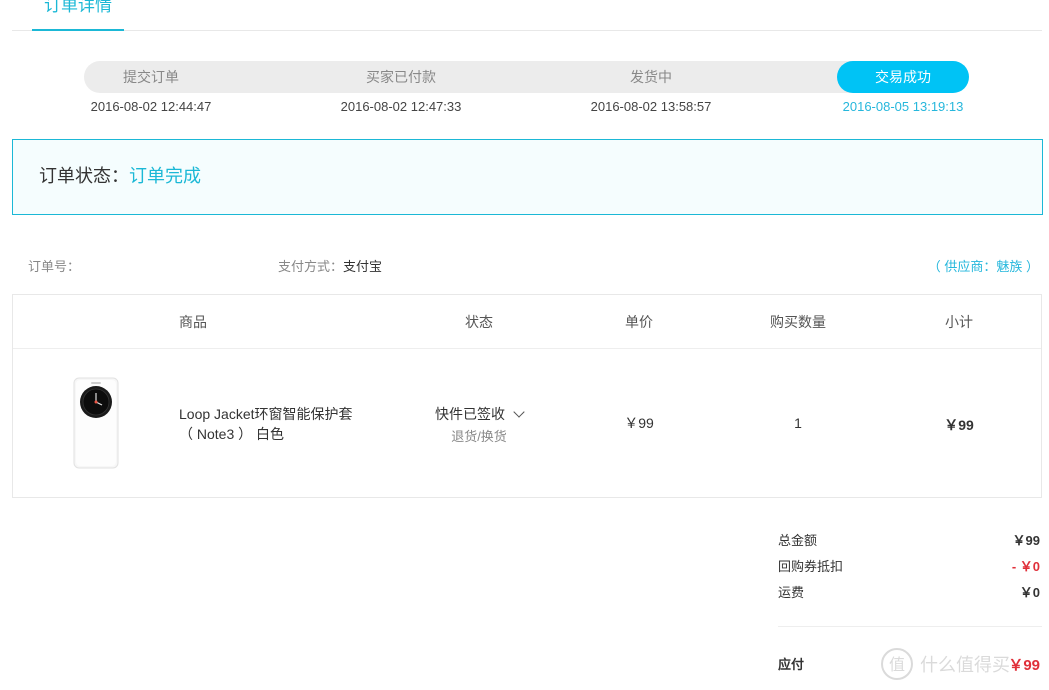  I want to click on step-buyer-paid: 买家已付款, so click(401, 77).